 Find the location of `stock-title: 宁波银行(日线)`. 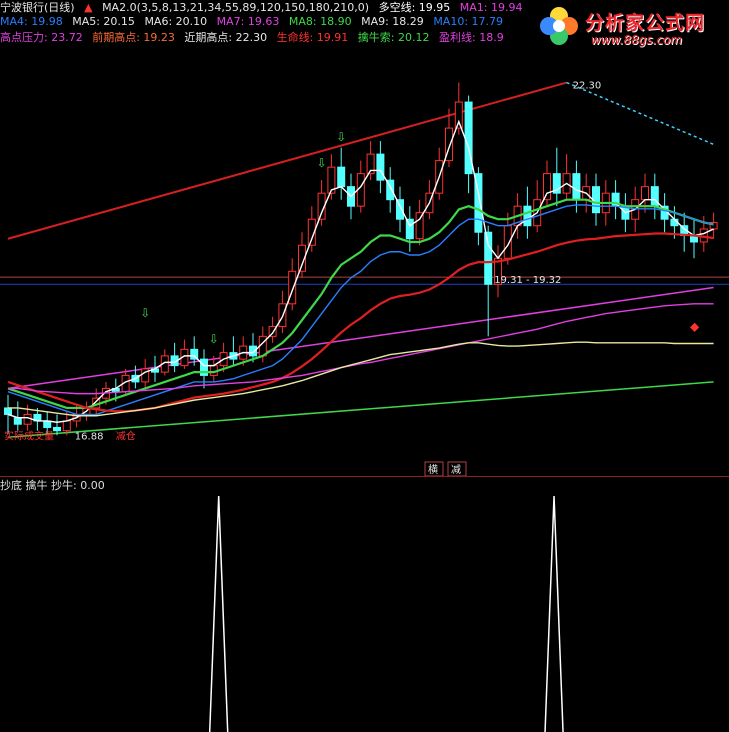

stock-title: 宁波银行(日线) is located at coordinates (37, 7).